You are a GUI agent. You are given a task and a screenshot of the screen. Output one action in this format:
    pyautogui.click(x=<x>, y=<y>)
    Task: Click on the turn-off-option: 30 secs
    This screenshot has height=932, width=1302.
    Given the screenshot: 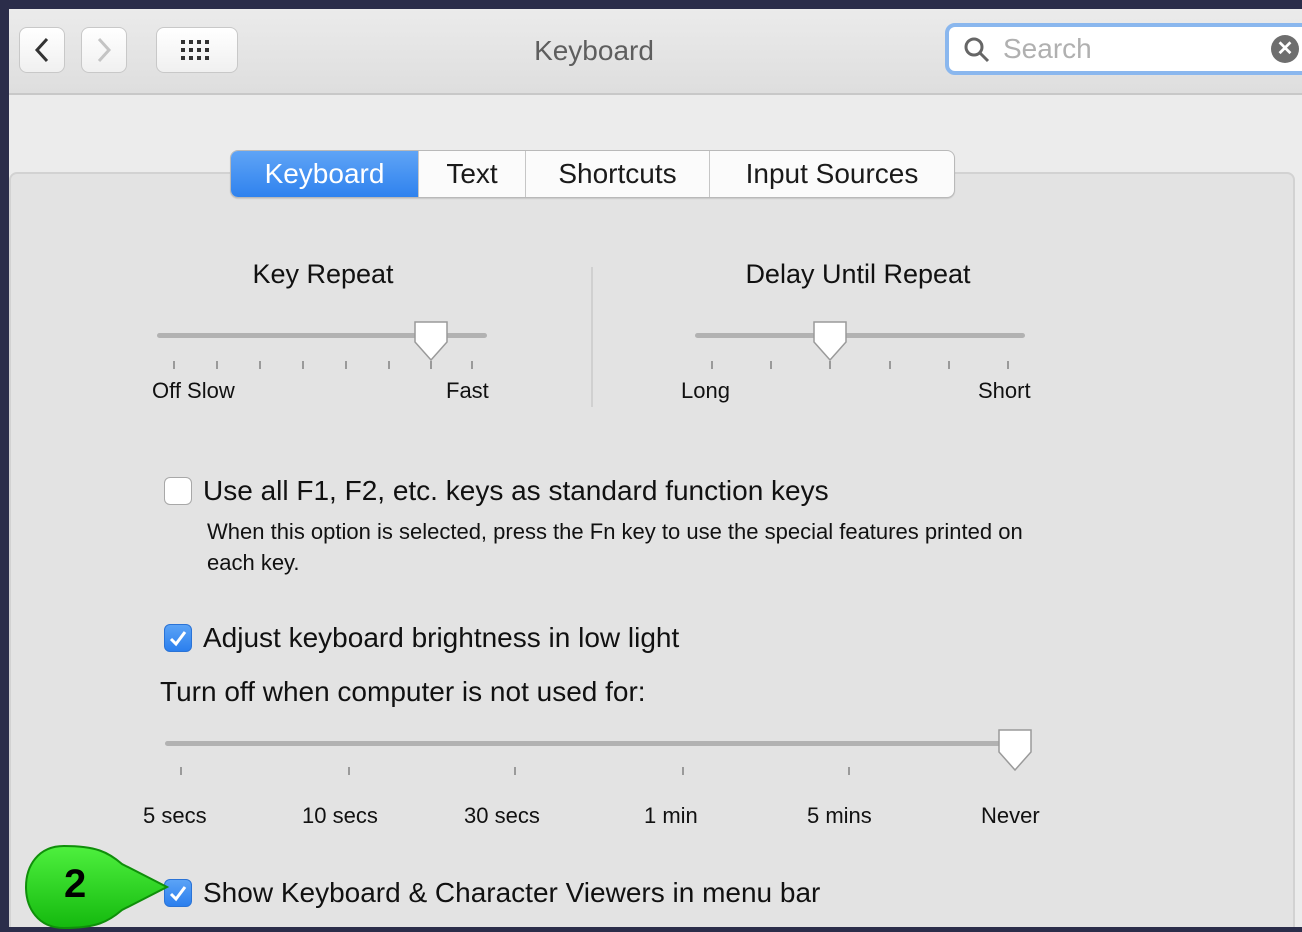 What is the action you would take?
    pyautogui.click(x=502, y=815)
    